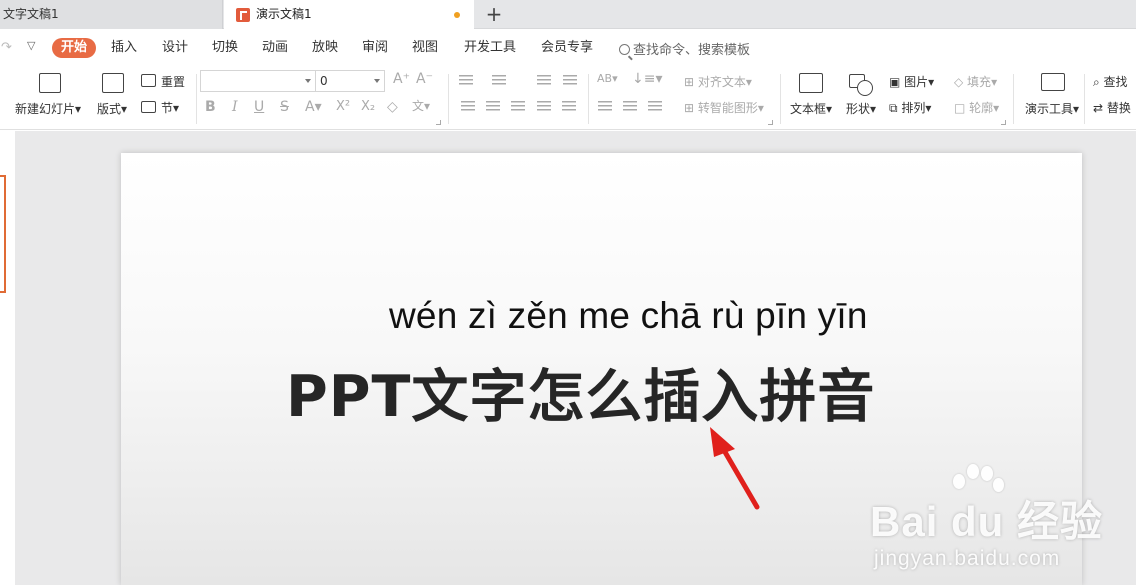 This screenshot has height=585, width=1136. I want to click on outline-button: □ 轮廓▾, so click(976, 107).